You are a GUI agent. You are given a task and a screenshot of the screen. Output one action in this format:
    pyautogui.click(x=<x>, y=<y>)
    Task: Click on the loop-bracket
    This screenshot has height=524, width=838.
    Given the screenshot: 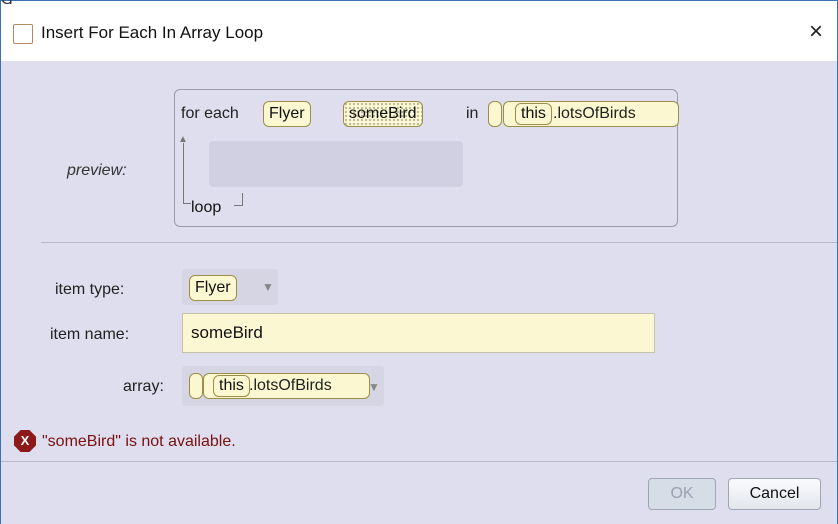 What is the action you would take?
    pyautogui.click(x=184, y=173)
    